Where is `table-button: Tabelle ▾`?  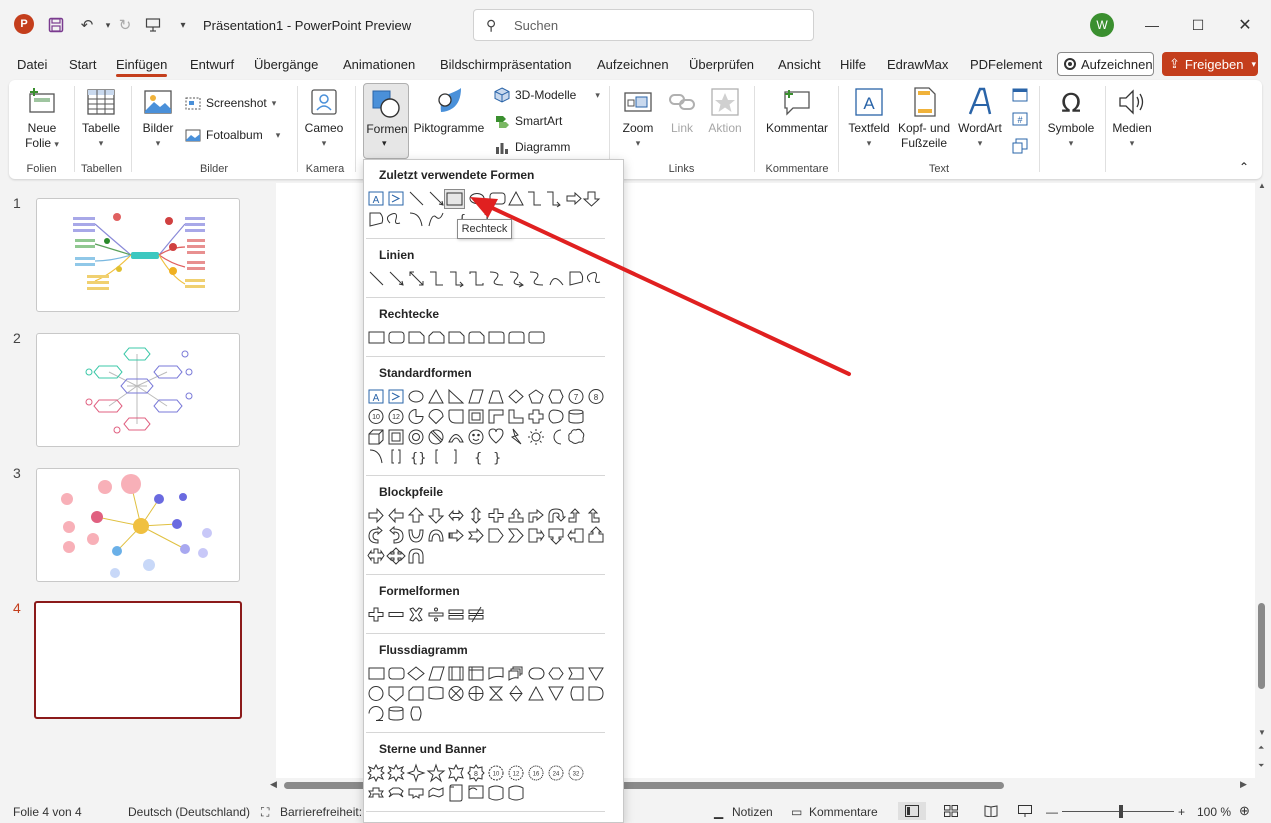 table-button: Tabelle ▾ is located at coordinates (101, 118).